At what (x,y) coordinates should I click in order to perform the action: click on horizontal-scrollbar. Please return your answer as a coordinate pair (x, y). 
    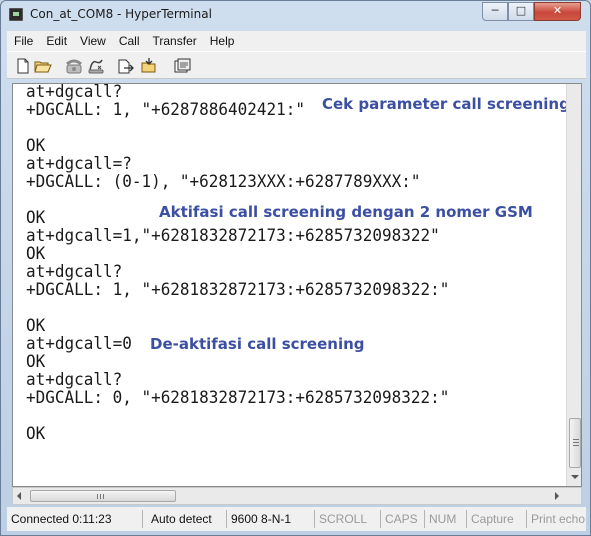
    Looking at the image, I should click on (297, 496).